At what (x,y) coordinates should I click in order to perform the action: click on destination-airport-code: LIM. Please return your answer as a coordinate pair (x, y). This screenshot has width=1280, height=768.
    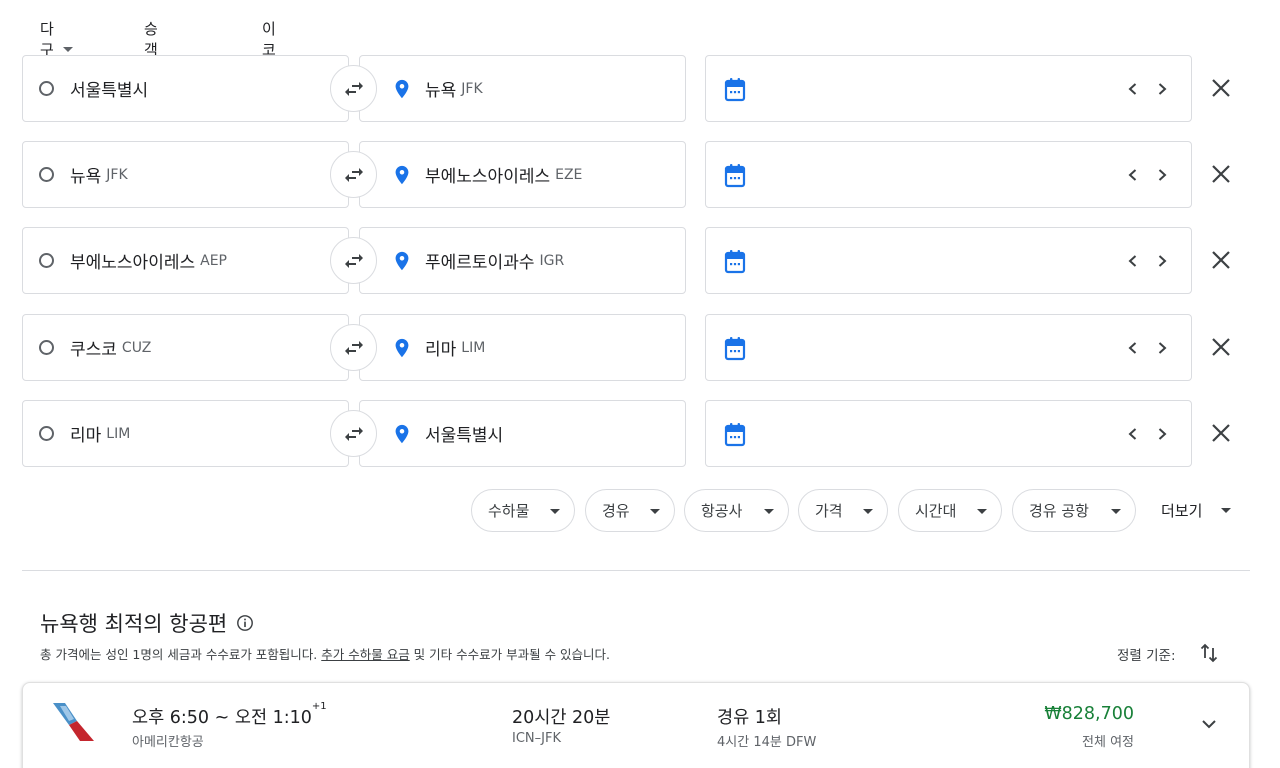
    Looking at the image, I should click on (473, 347).